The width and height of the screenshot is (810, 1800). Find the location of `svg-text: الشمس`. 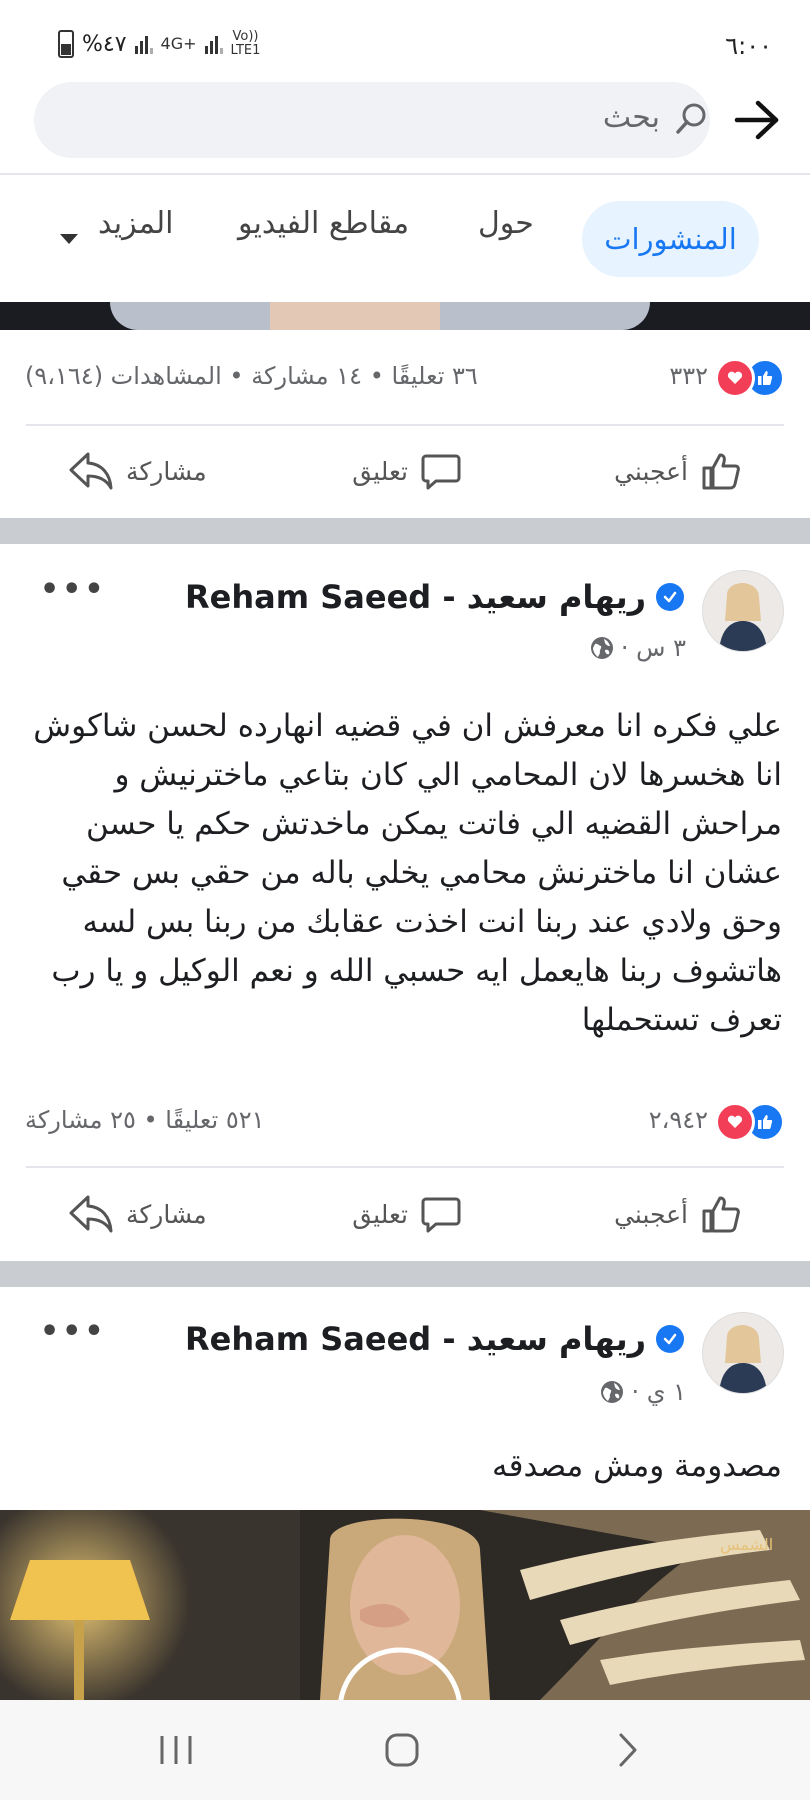

svg-text: الشمس is located at coordinates (746, 1545).